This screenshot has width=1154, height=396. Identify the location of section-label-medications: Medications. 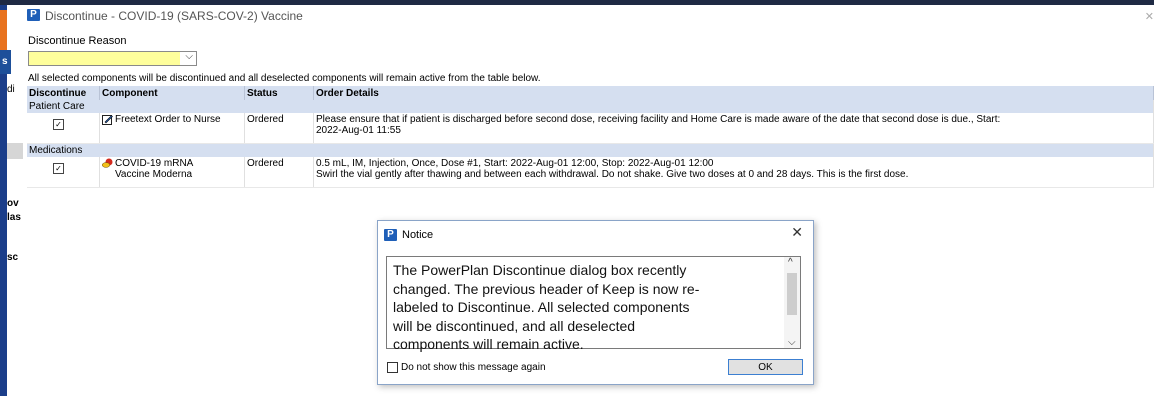
(590, 150).